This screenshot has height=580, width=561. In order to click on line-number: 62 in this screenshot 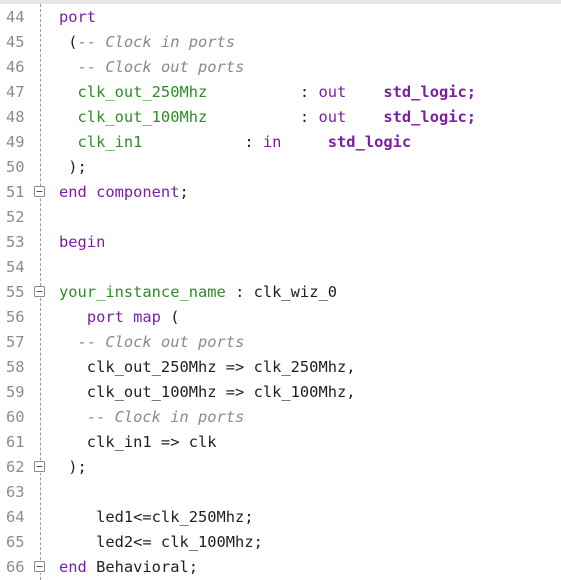, I will do `click(15, 467)`.